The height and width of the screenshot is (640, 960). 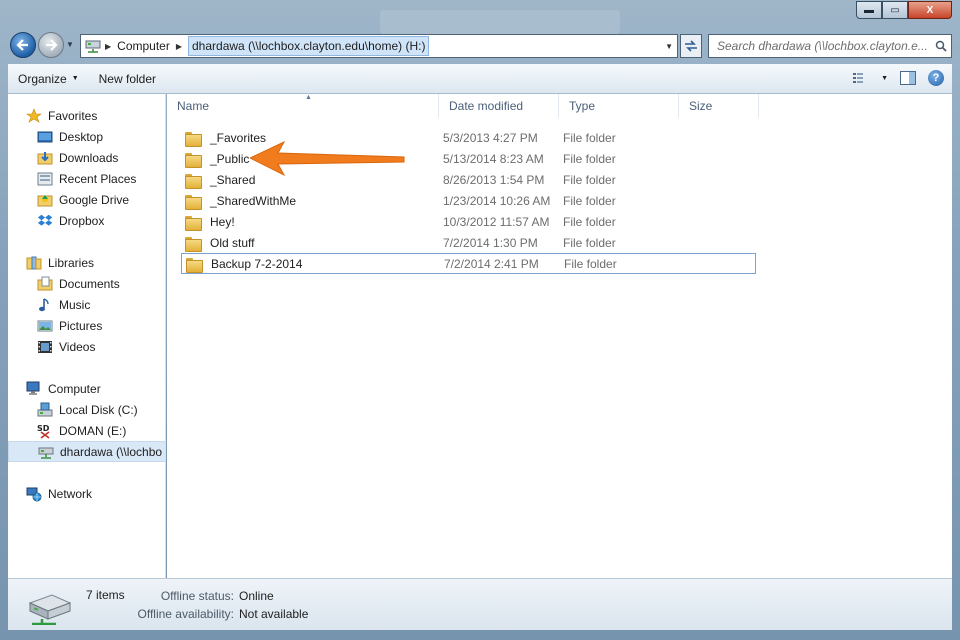 I want to click on sidebar-item-network: Network, so click(x=86, y=493).